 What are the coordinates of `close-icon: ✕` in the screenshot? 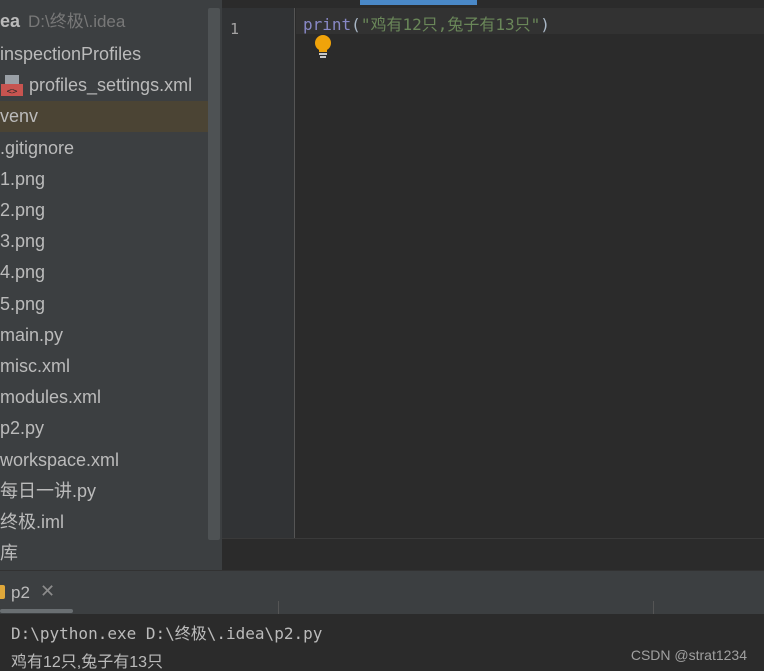 It's located at (47, 591).